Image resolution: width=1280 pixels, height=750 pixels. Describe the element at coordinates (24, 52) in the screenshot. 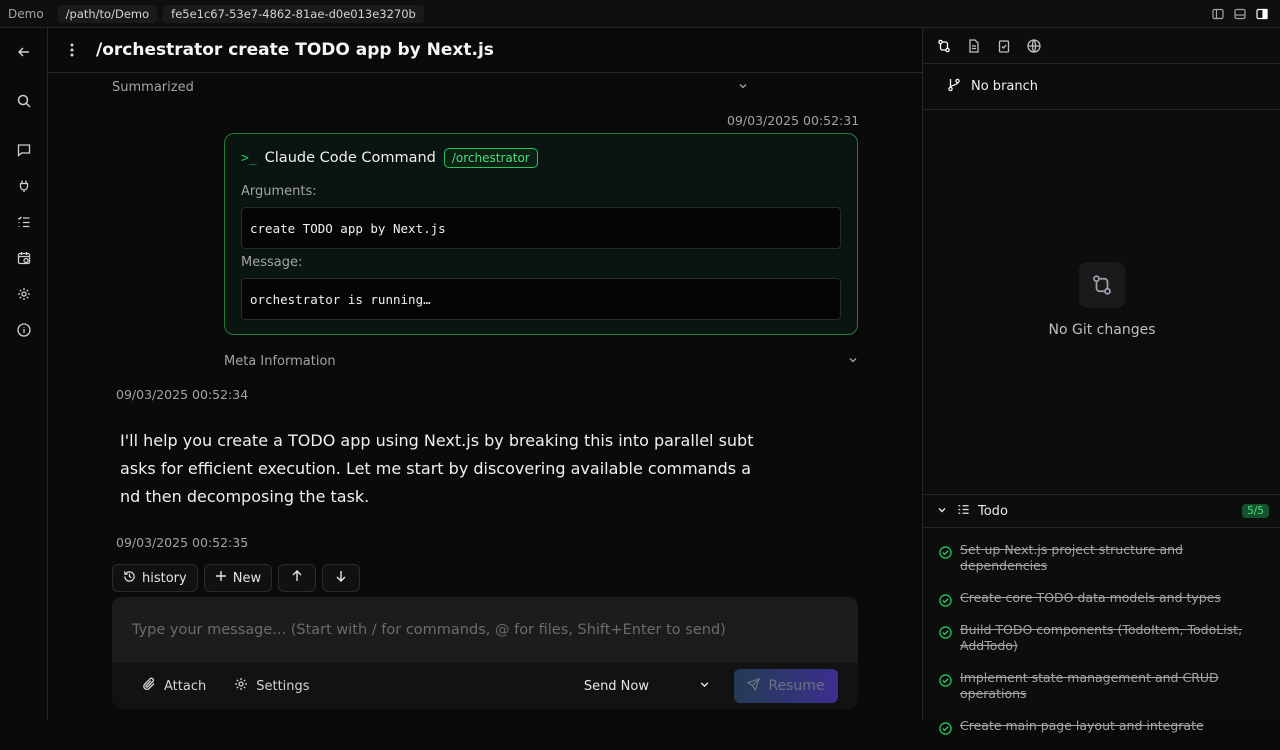

I see `back-arrow-icon` at that location.